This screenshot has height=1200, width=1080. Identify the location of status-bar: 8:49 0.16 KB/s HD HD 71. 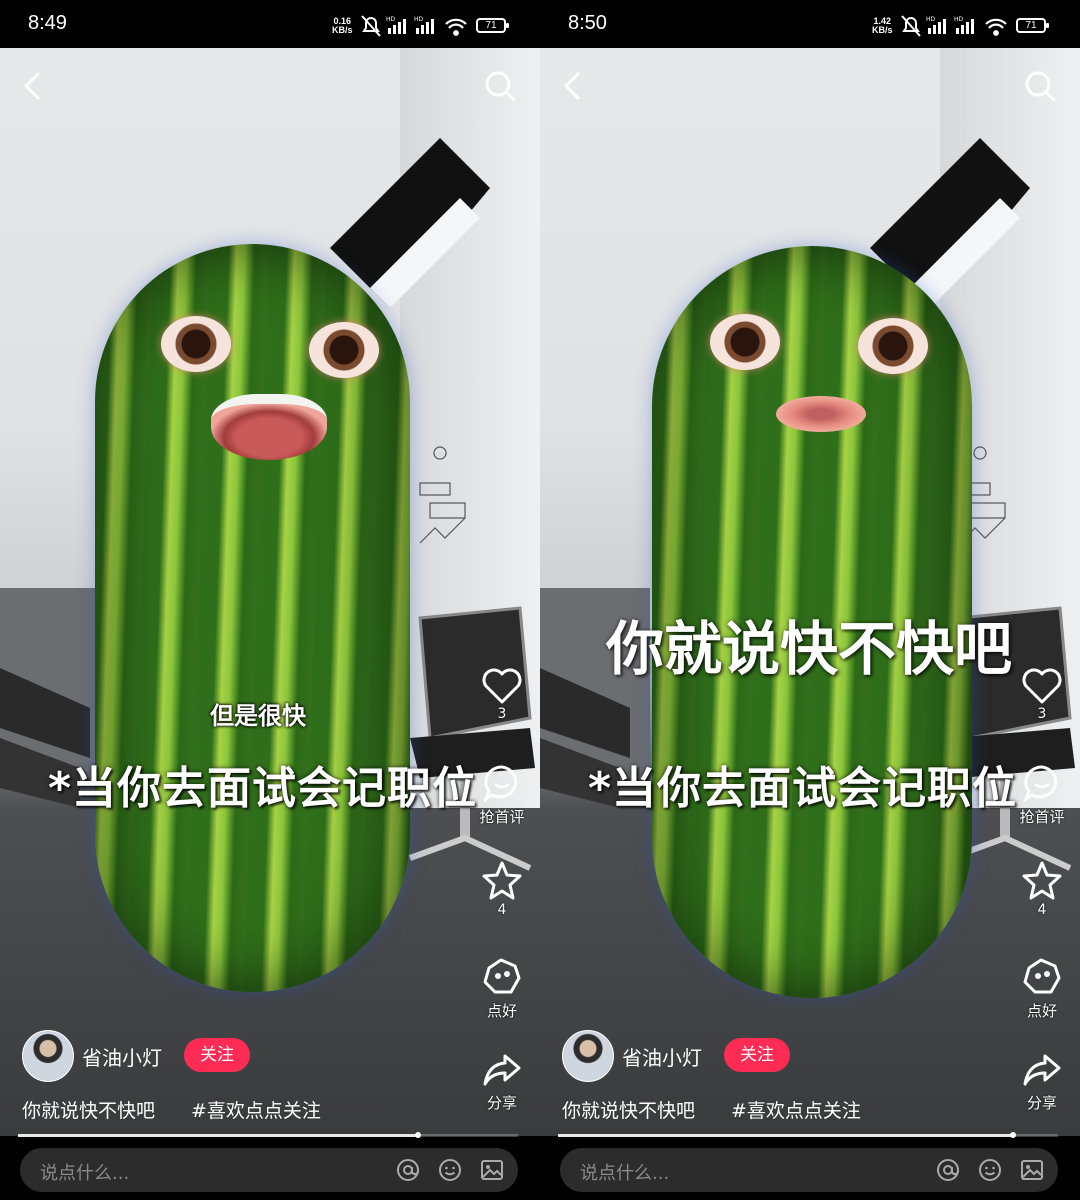
(270, 24).